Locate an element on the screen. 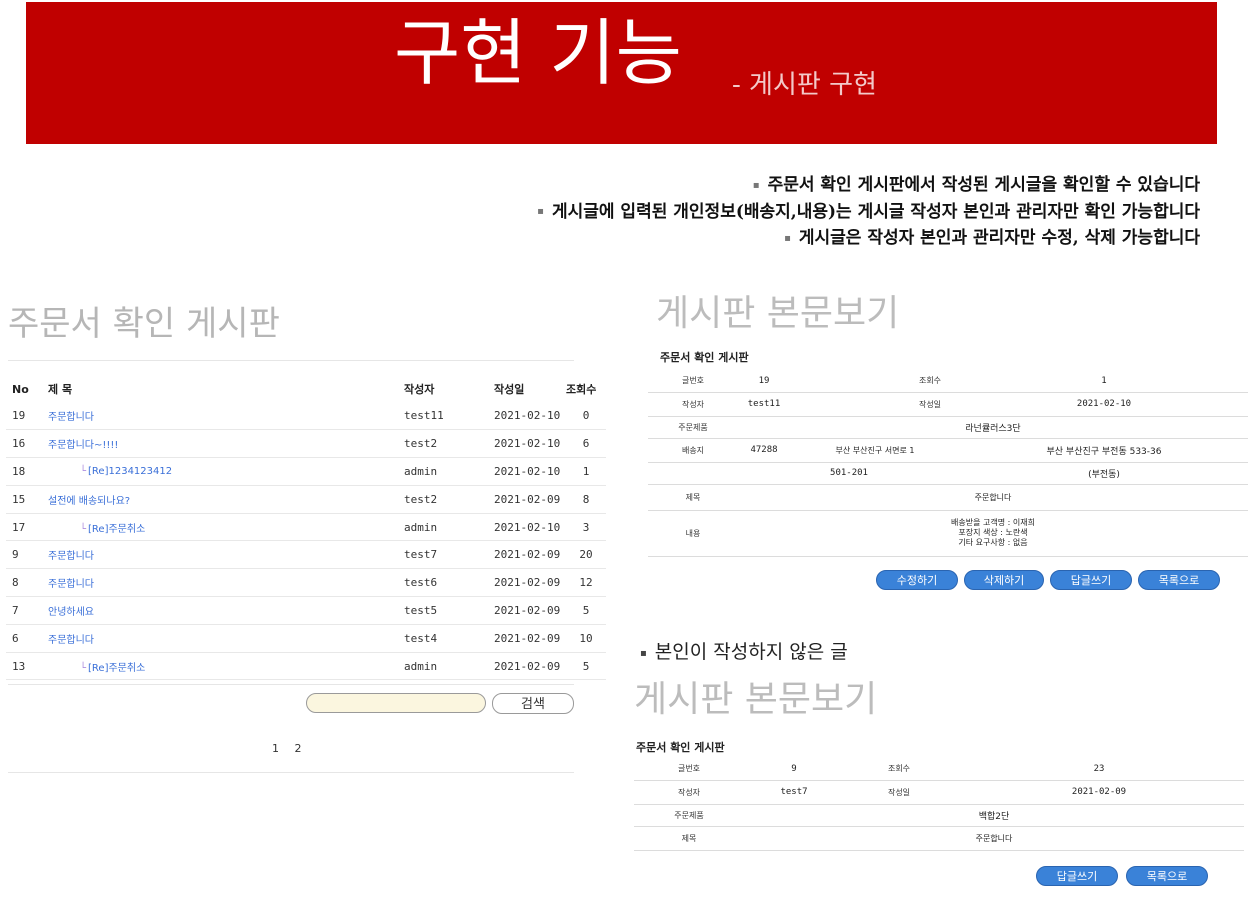 The width and height of the screenshot is (1248, 904). value-zip: 47288 is located at coordinates (764, 450).